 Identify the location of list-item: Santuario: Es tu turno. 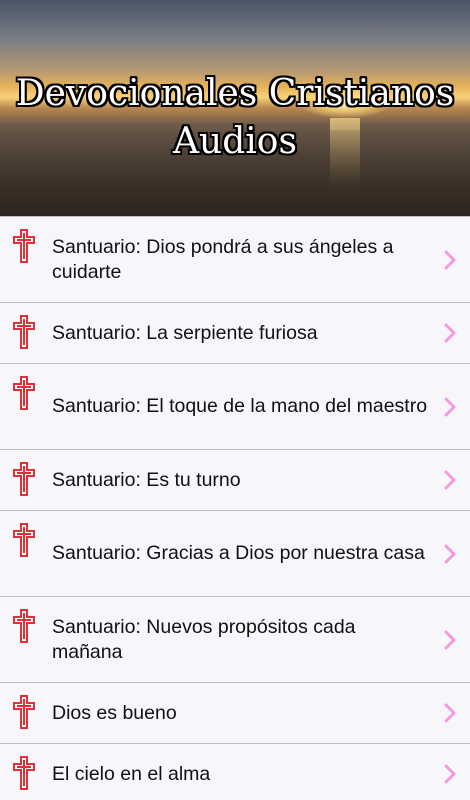
(235, 480).